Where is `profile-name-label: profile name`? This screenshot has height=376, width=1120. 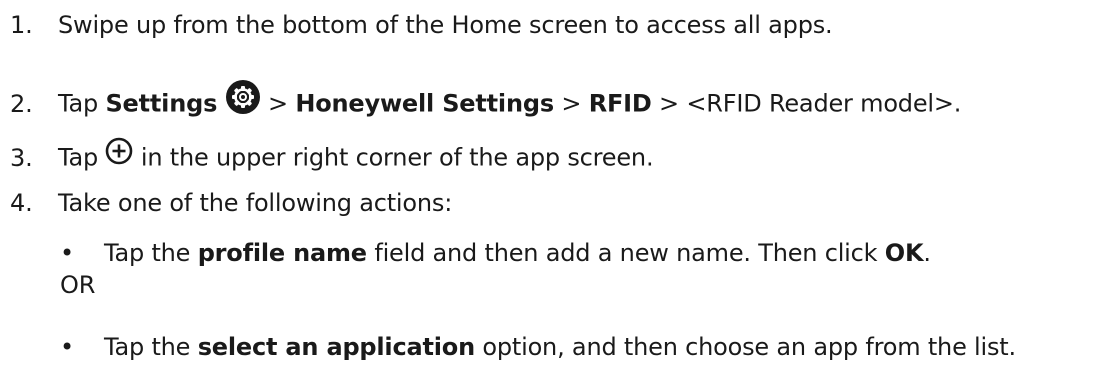 profile-name-label: profile name is located at coordinates (282, 253).